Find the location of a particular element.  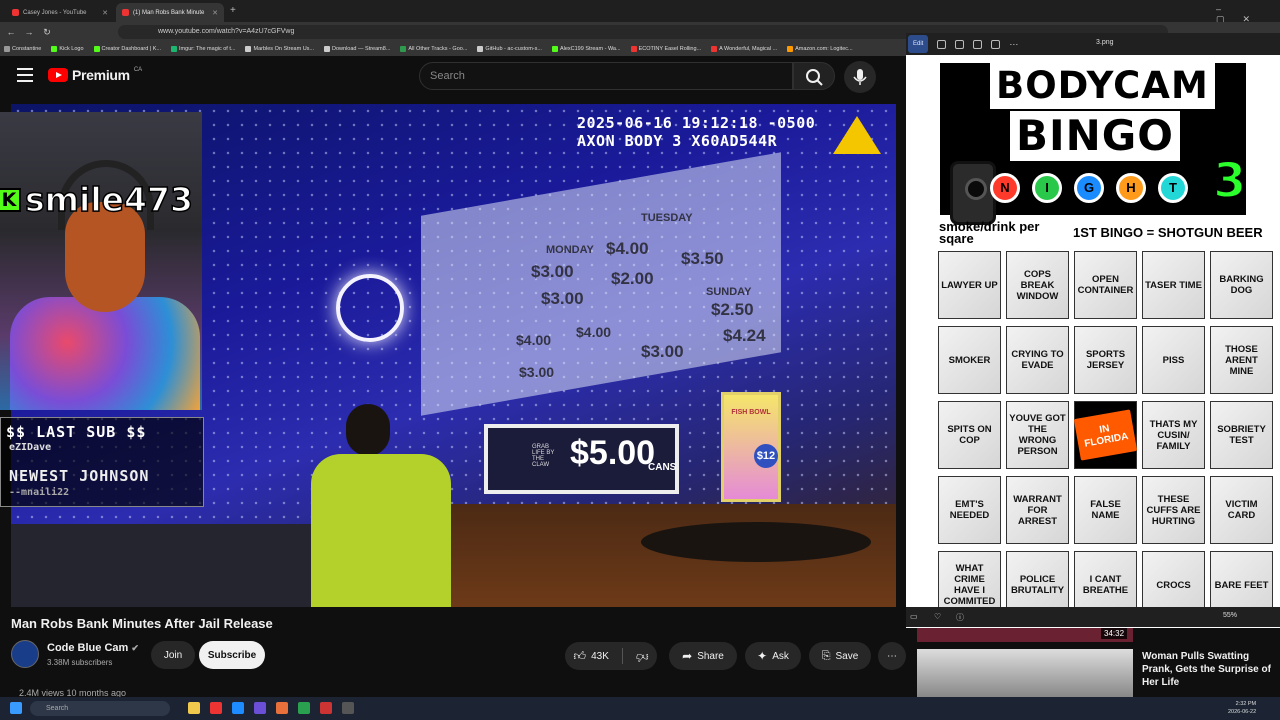

forward-icon: → is located at coordinates (29, 32).